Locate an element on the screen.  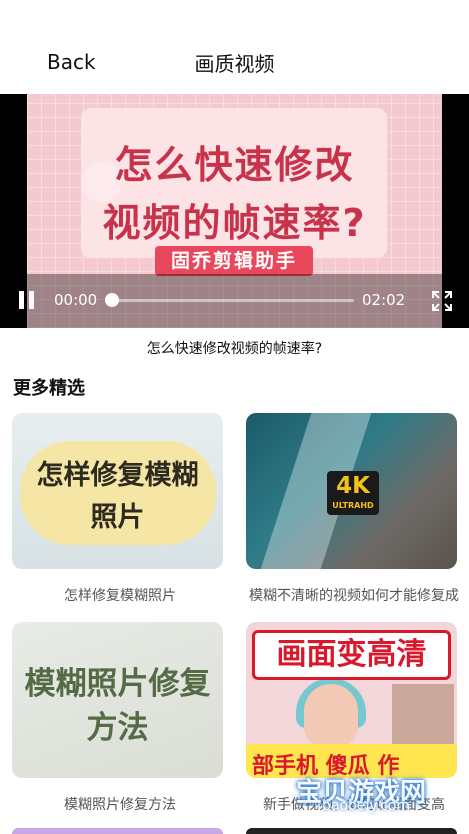
video-card: 模糊照片修复 方法 模糊照片修复方法 is located at coordinates (120, 717).